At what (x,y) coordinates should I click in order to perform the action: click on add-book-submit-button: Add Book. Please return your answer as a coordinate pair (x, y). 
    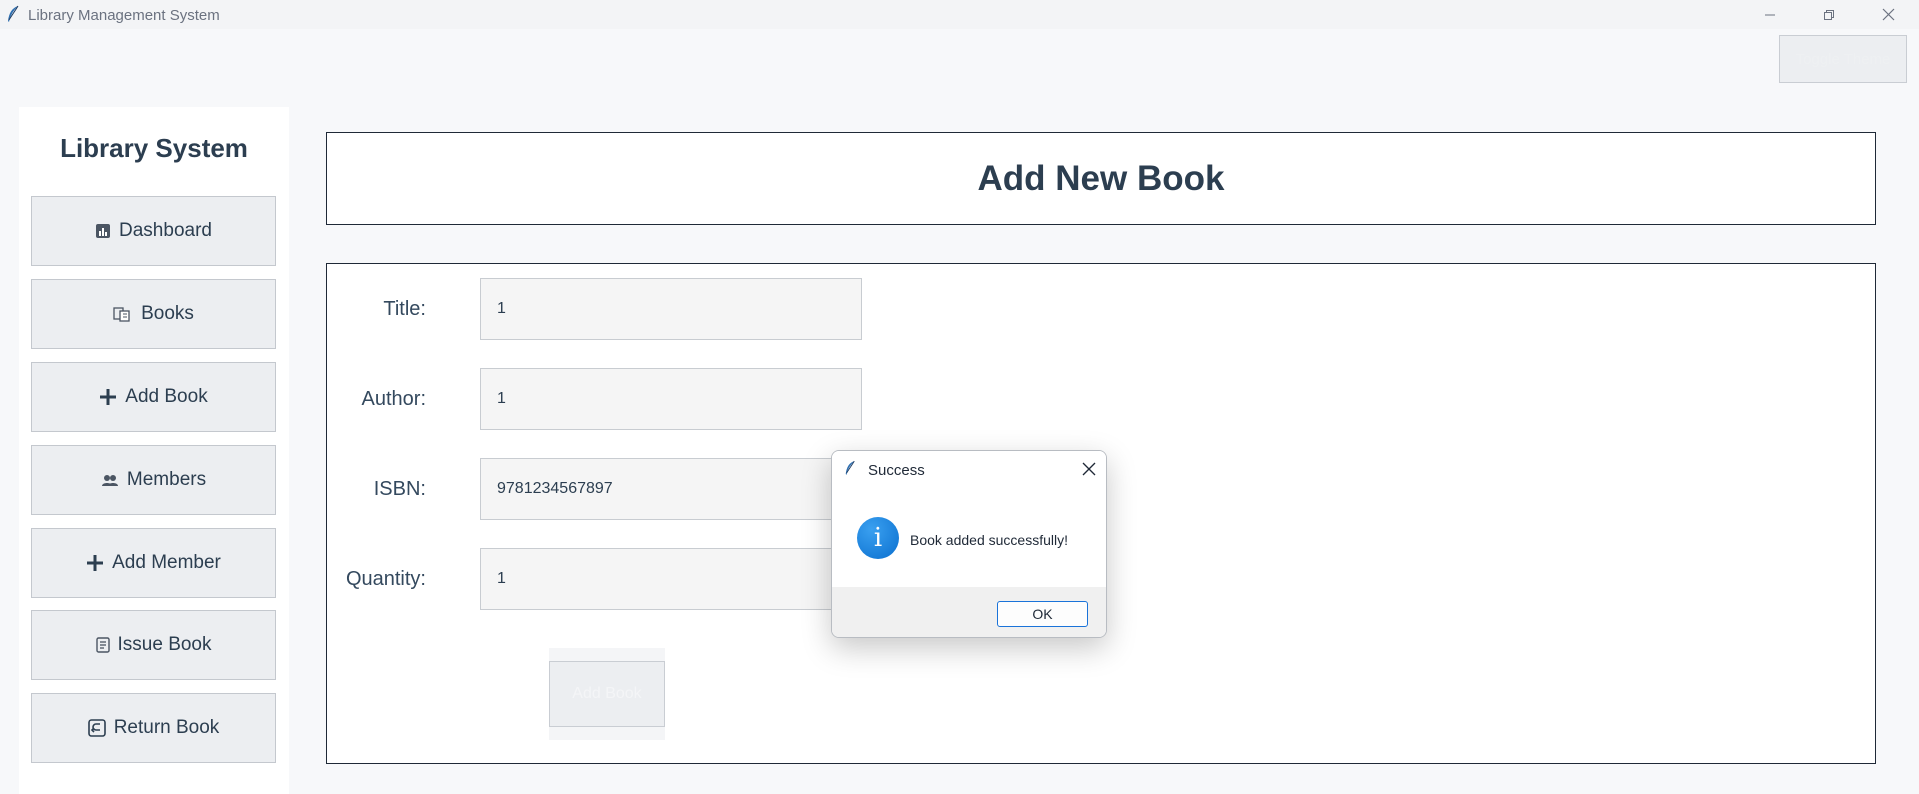
    Looking at the image, I should click on (607, 694).